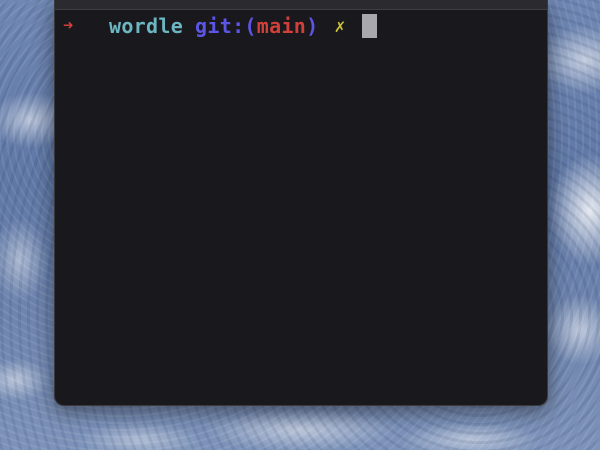 The image size is (600, 450). I want to click on terminal-cursor, so click(369, 26).